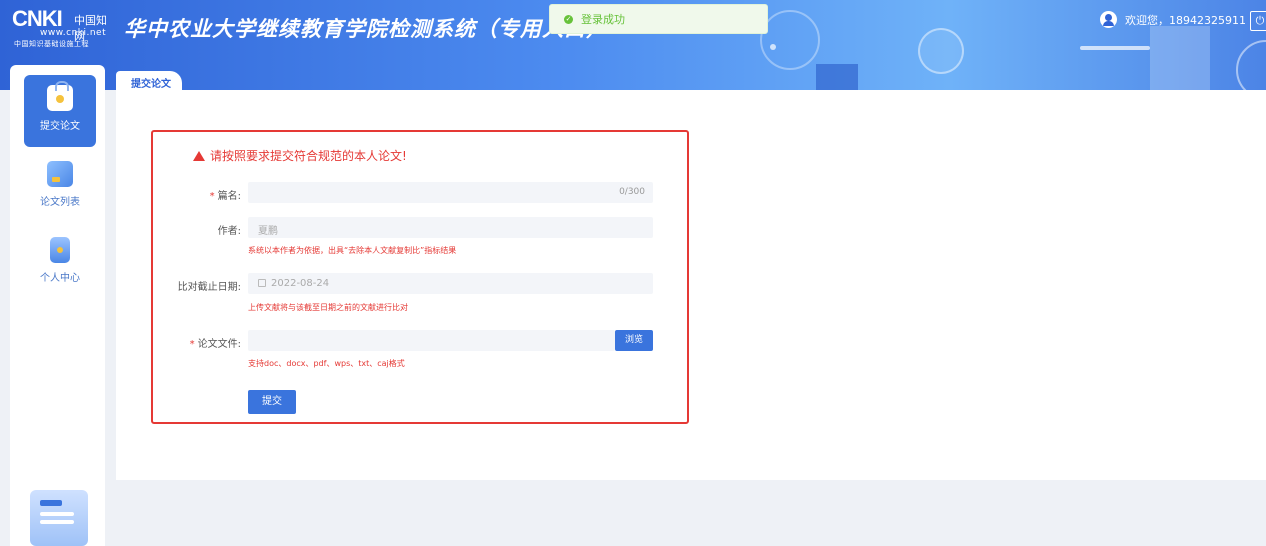 This screenshot has height=546, width=1266. Describe the element at coordinates (1258, 21) in the screenshot. I see `logout-power-icon: ⏻` at that location.